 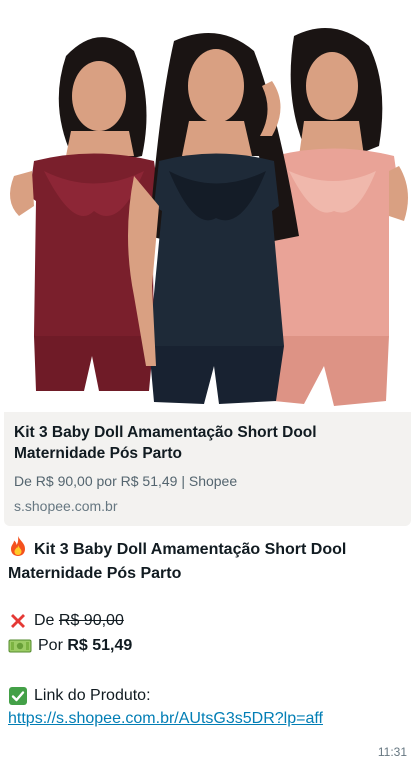 I want to click on check-mark-icon, so click(x=18, y=696).